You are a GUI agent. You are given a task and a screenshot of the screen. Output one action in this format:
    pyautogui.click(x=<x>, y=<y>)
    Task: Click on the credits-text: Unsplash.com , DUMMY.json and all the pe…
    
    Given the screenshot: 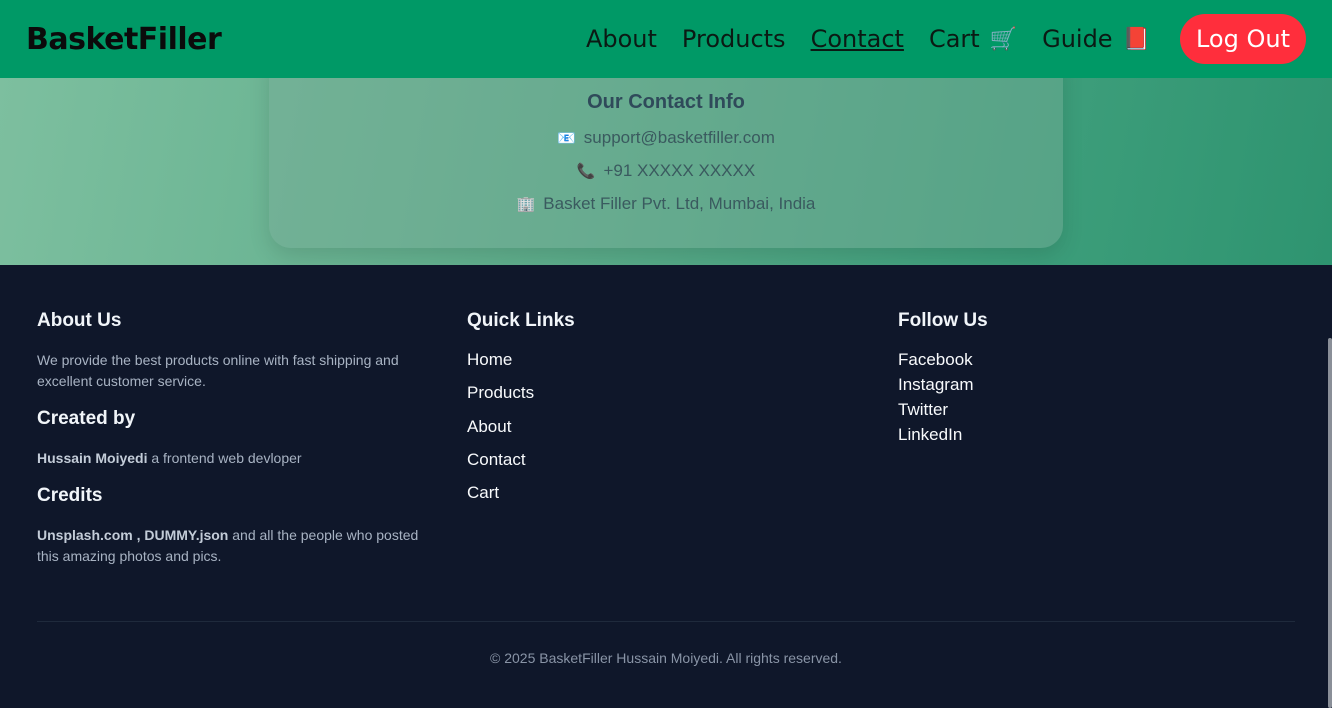 What is the action you would take?
    pyautogui.click(x=237, y=546)
    